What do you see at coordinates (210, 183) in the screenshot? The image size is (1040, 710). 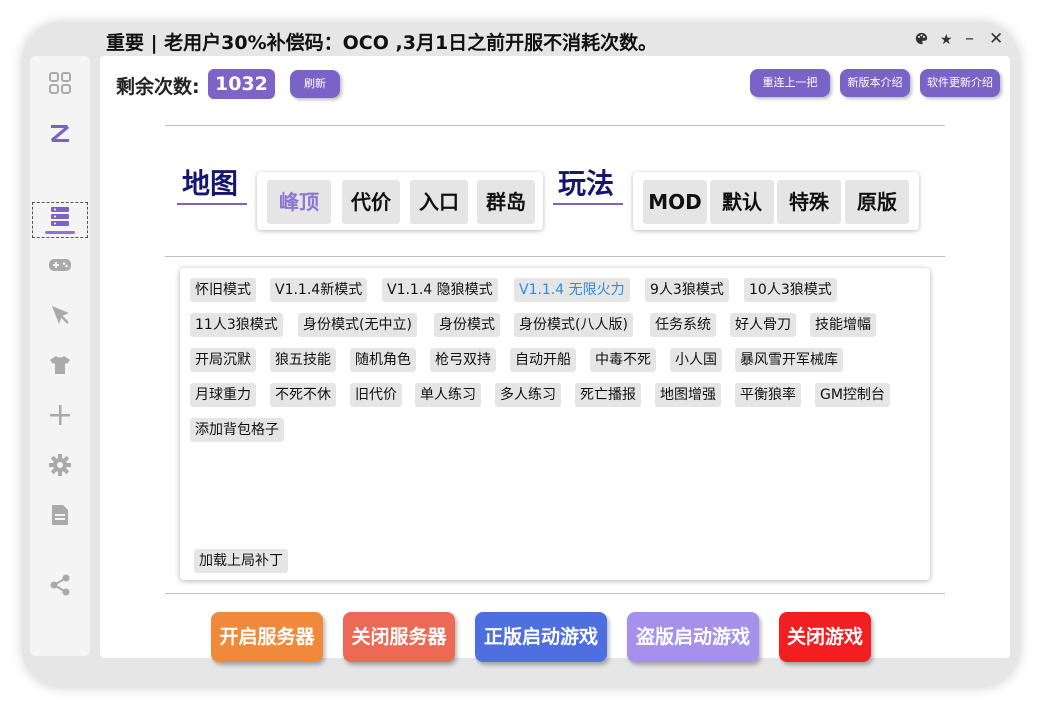 I see `map-section-title: 地图` at bounding box center [210, 183].